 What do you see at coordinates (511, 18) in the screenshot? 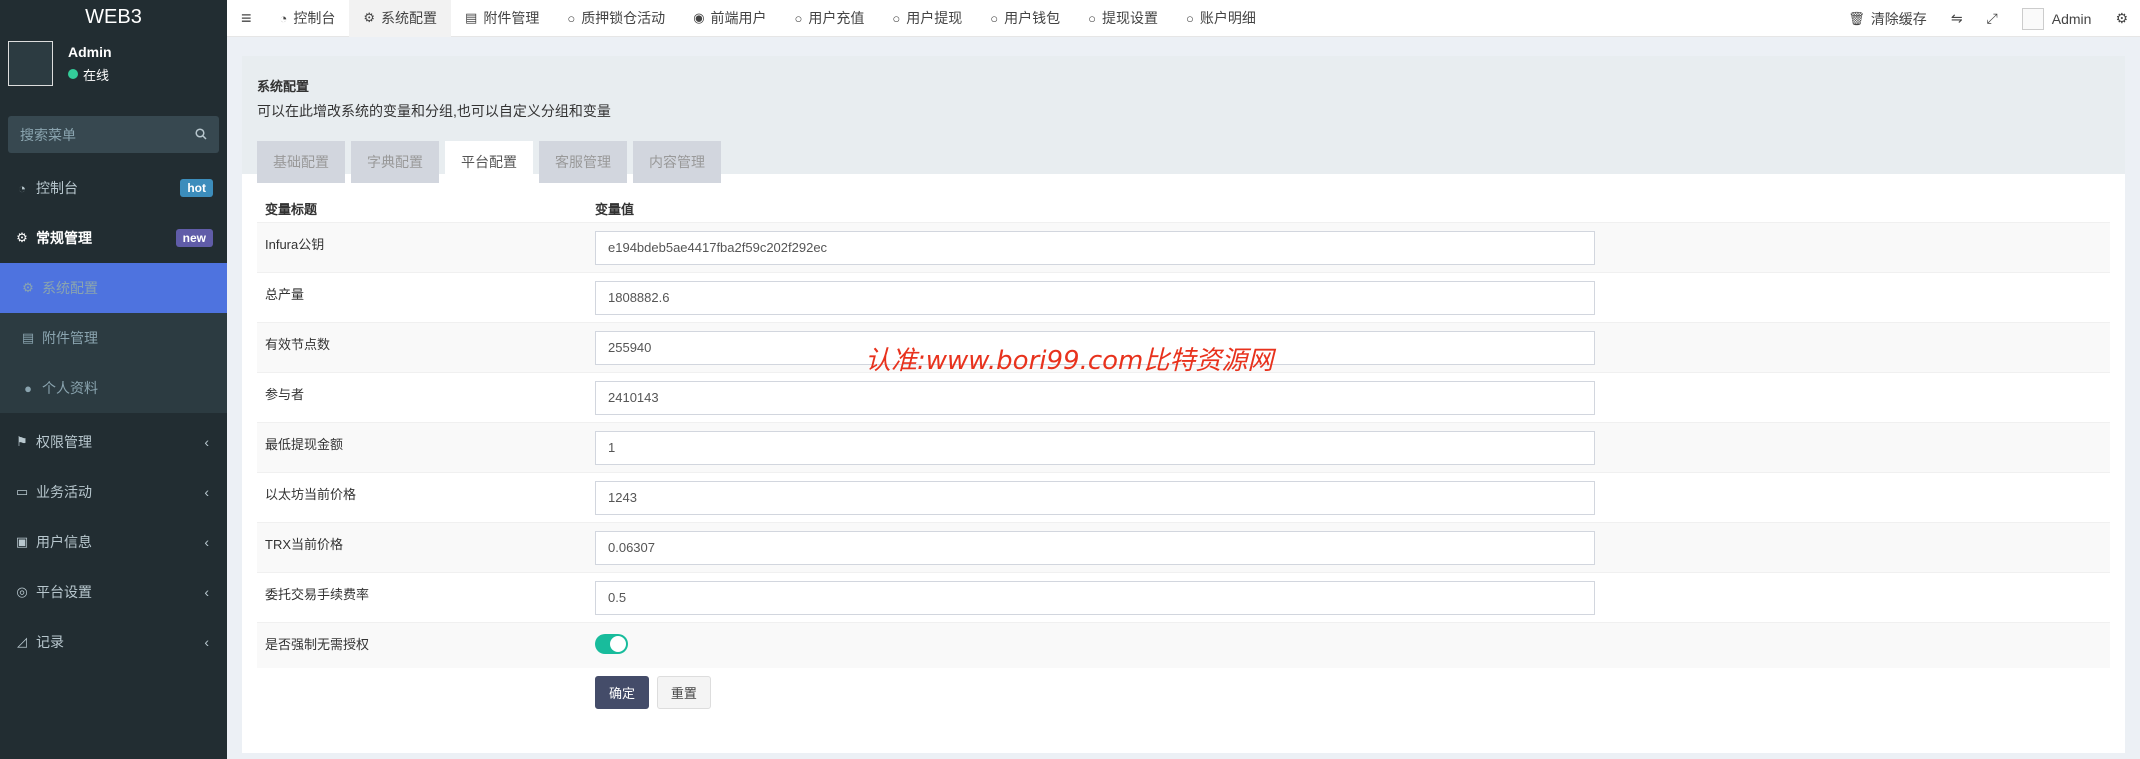
I see `tab-label: 附件管理` at bounding box center [511, 18].